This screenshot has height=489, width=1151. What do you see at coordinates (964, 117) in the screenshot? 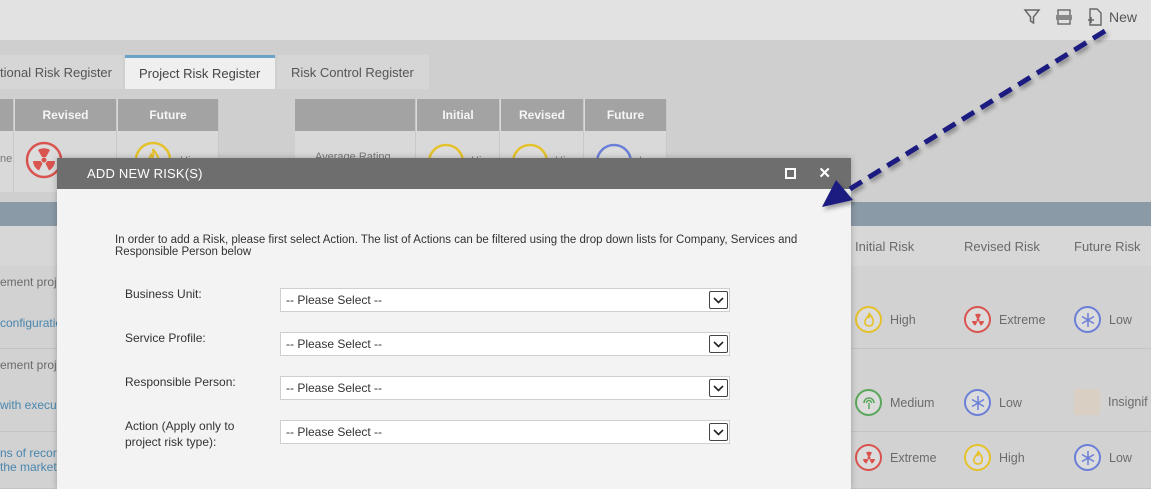
I see `annotation-arrow` at bounding box center [964, 117].